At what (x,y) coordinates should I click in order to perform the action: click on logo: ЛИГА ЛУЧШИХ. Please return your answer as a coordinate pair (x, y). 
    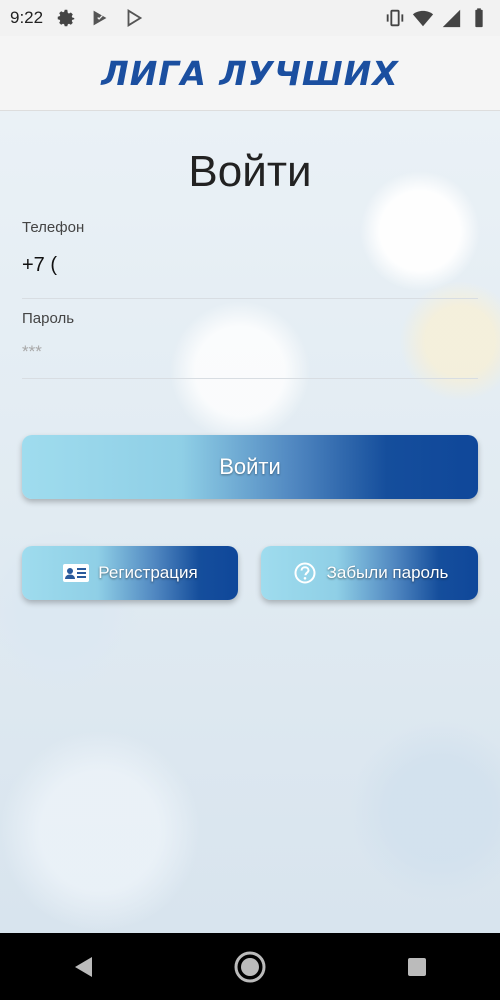
    Looking at the image, I should click on (249, 73).